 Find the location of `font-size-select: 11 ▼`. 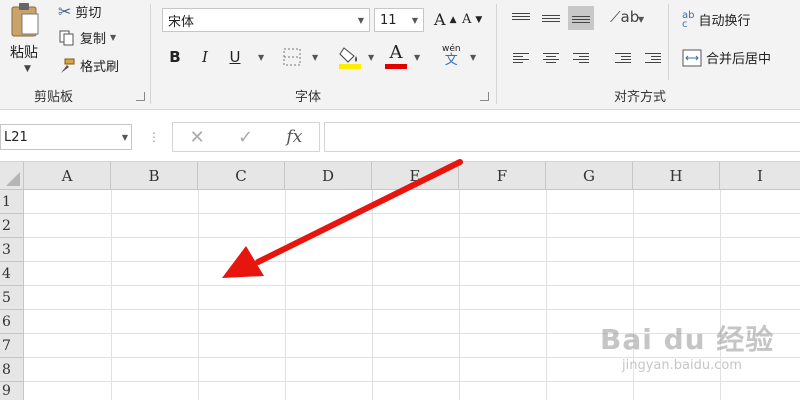

font-size-select: 11 ▼ is located at coordinates (399, 20).